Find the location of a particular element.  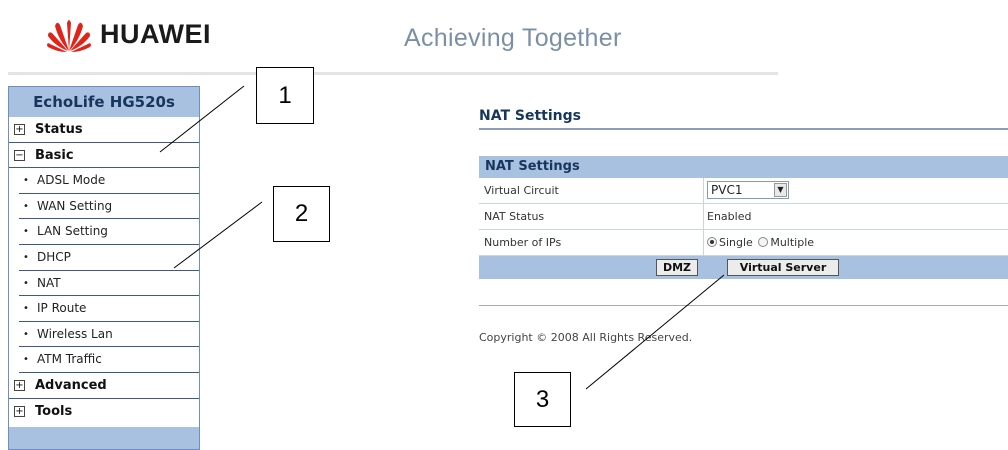

callout-3: 3 is located at coordinates (542, 399).